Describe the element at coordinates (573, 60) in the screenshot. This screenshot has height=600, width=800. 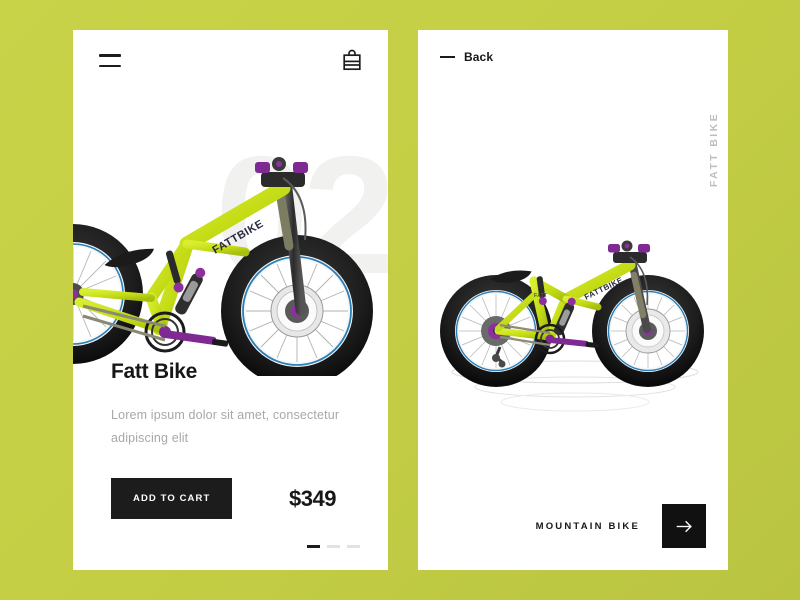
I see `right-card-header: Back` at that location.